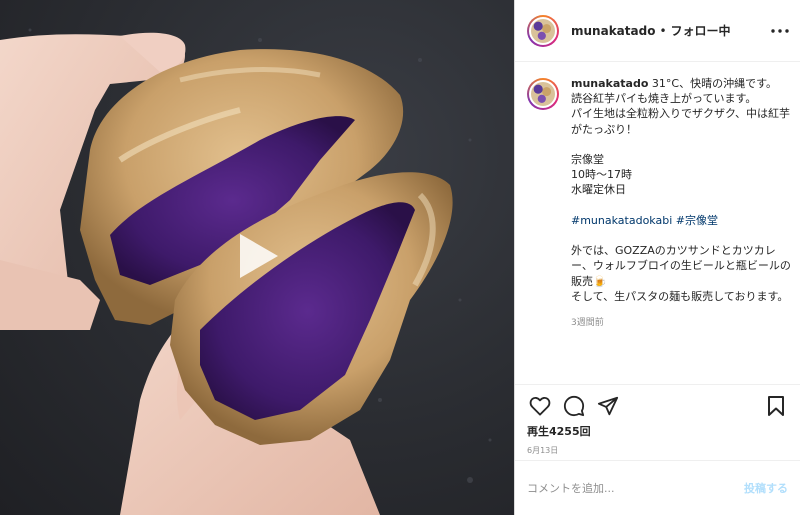 This screenshot has width=800, height=515. What do you see at coordinates (542, 450) in the screenshot?
I see `post-date: 6月13日` at bounding box center [542, 450].